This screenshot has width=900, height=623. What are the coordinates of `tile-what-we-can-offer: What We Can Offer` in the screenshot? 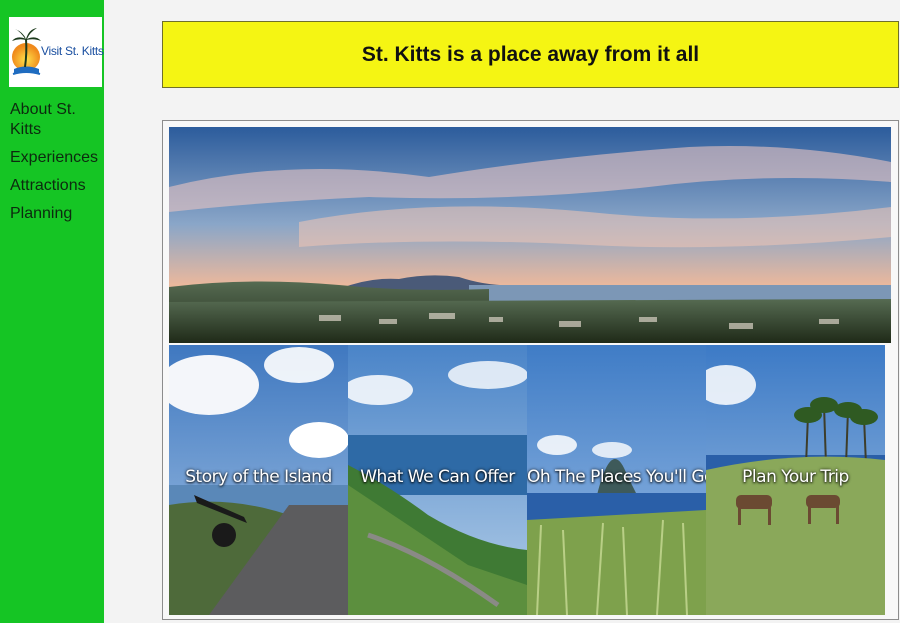 It's located at (437, 480).